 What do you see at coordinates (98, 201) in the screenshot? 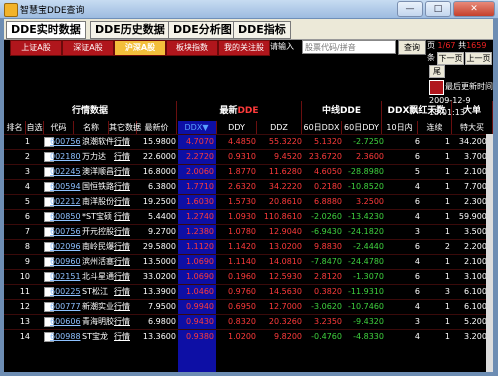
I see `cell-name: 南洋股份` at bounding box center [98, 201].